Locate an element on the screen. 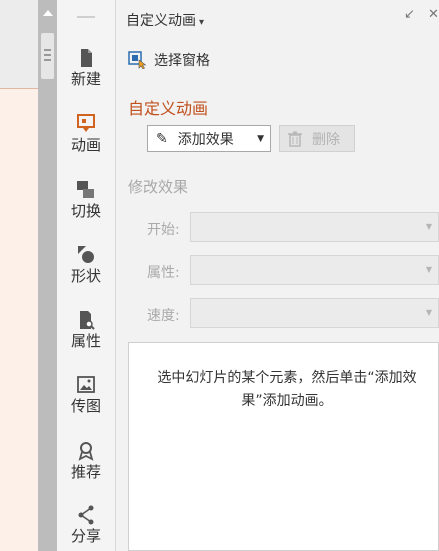  shape-icon is located at coordinates (86, 254).